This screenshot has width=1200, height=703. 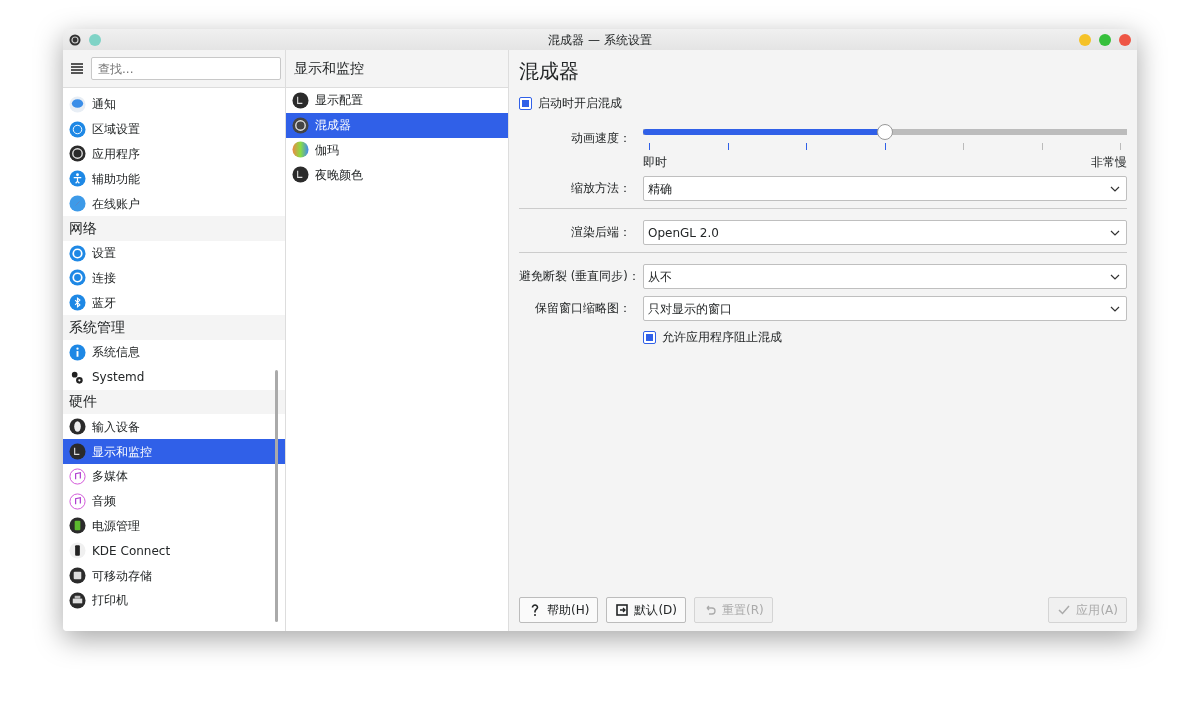 I want to click on checkbox-label: 允许应用程序阻止混成, so click(x=722, y=337).